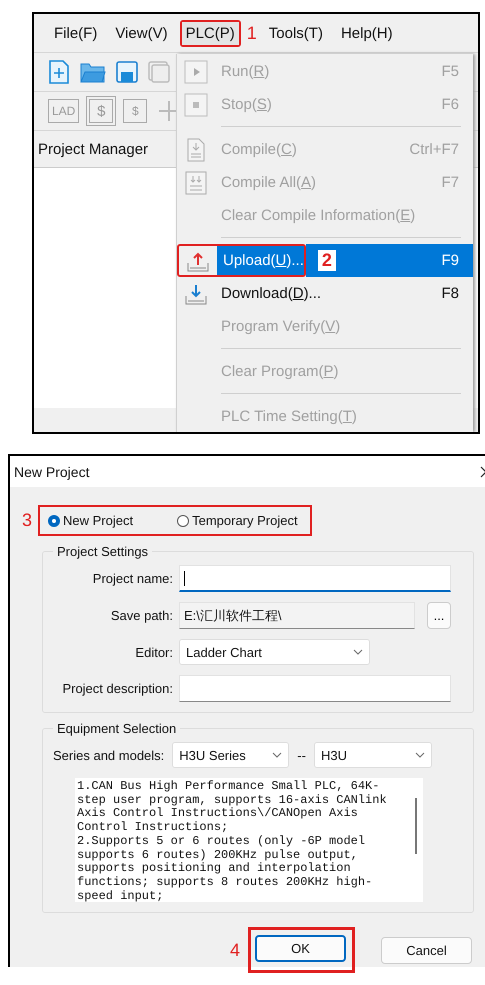  I want to click on stop-icon, so click(196, 104).